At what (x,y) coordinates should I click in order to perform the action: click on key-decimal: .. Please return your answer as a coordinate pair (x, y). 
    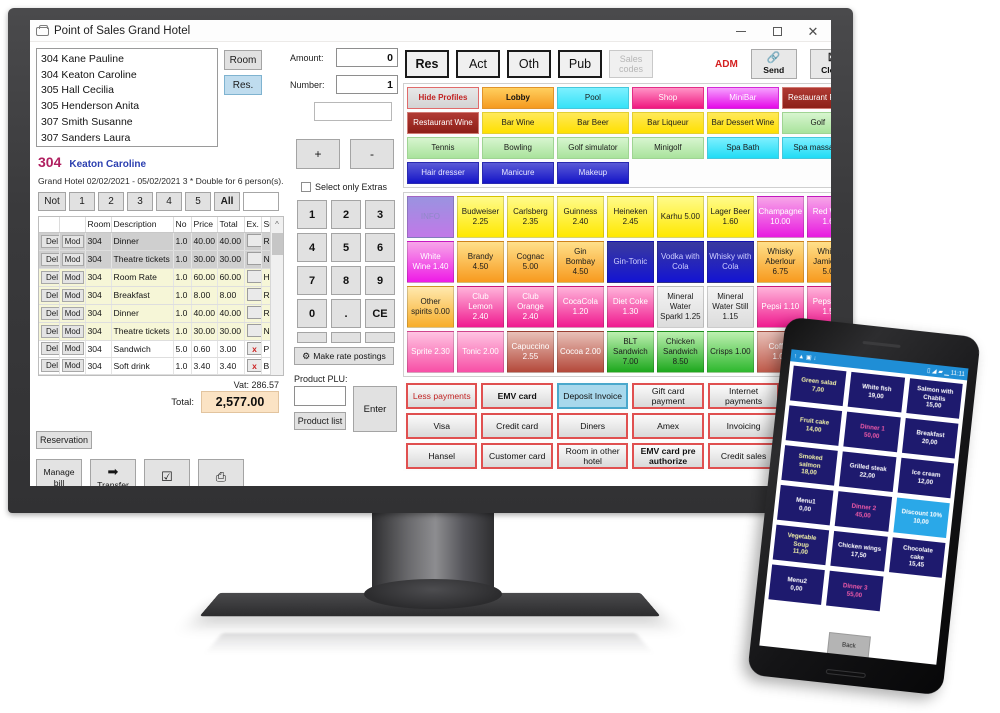
    Looking at the image, I should click on (346, 313).